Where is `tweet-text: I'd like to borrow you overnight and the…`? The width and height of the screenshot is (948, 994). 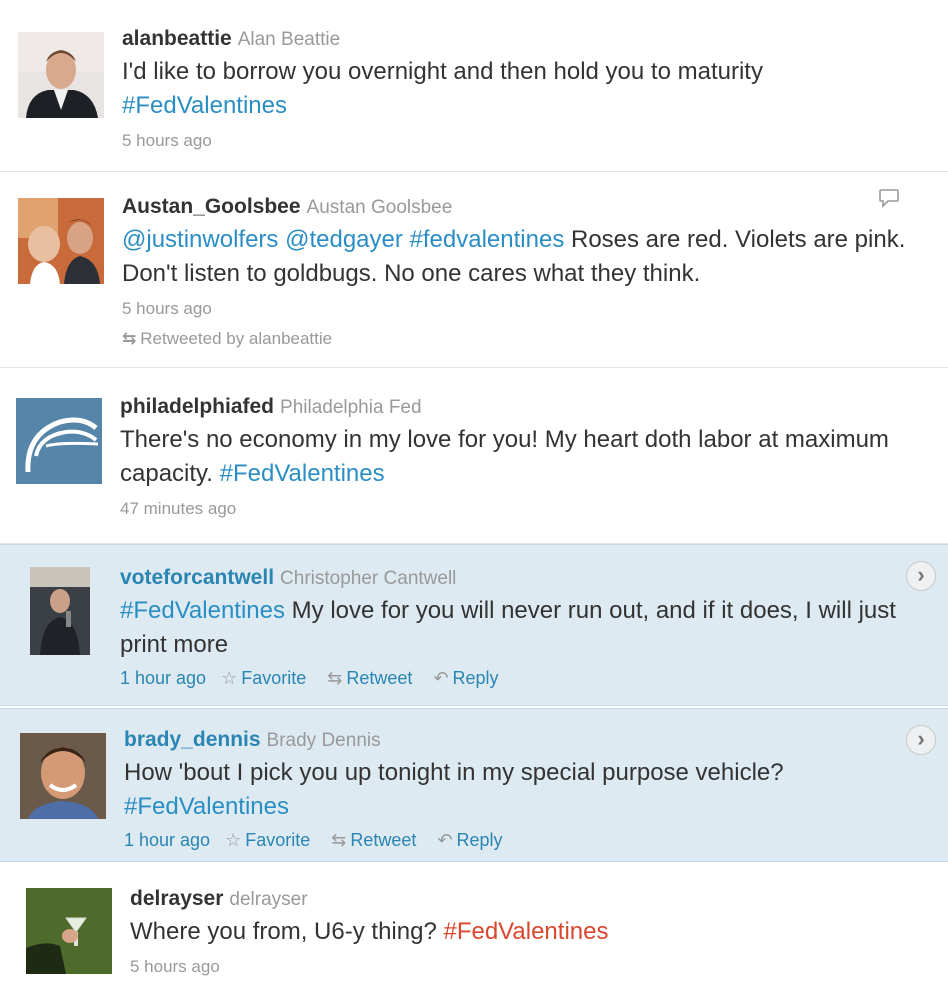
tweet-text: I'd like to borrow you overnight and the… is located at coordinates (442, 88).